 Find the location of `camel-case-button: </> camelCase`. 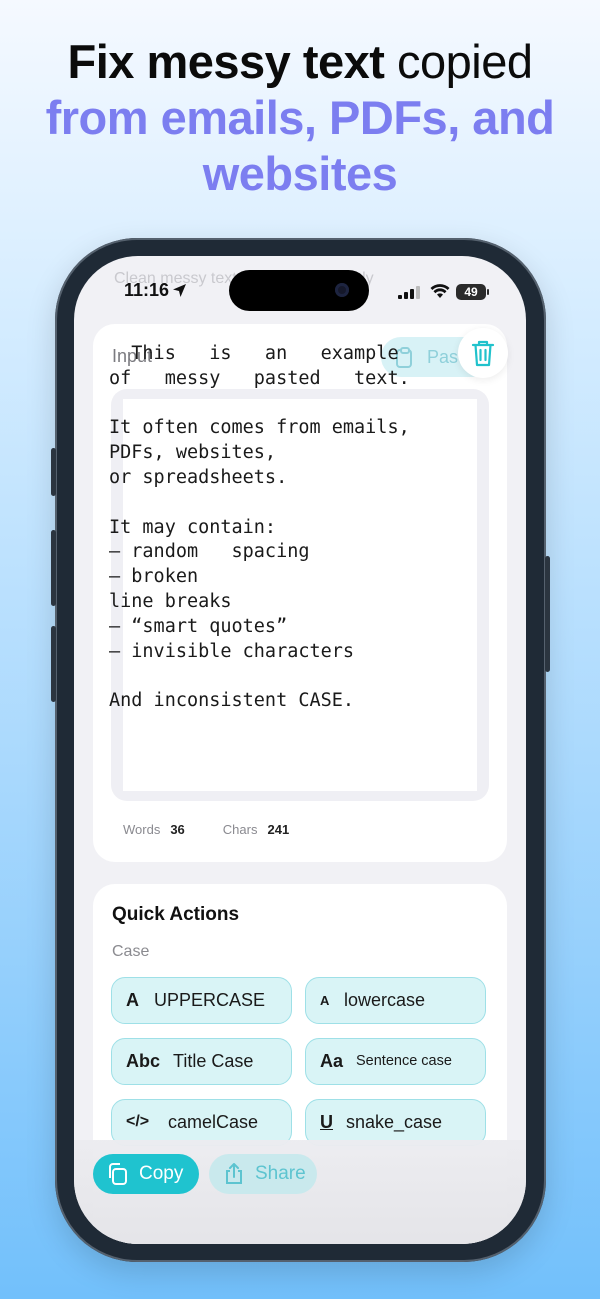

camel-case-button: </> camelCase is located at coordinates (201, 1122).